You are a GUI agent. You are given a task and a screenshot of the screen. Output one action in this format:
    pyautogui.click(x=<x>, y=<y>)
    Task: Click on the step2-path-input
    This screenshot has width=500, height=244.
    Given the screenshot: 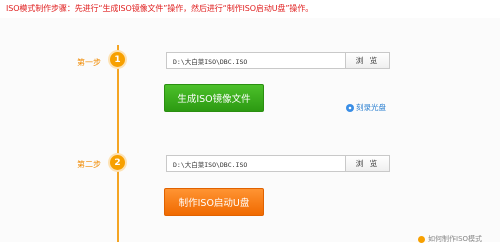 What is the action you would take?
    pyautogui.click(x=256, y=163)
    